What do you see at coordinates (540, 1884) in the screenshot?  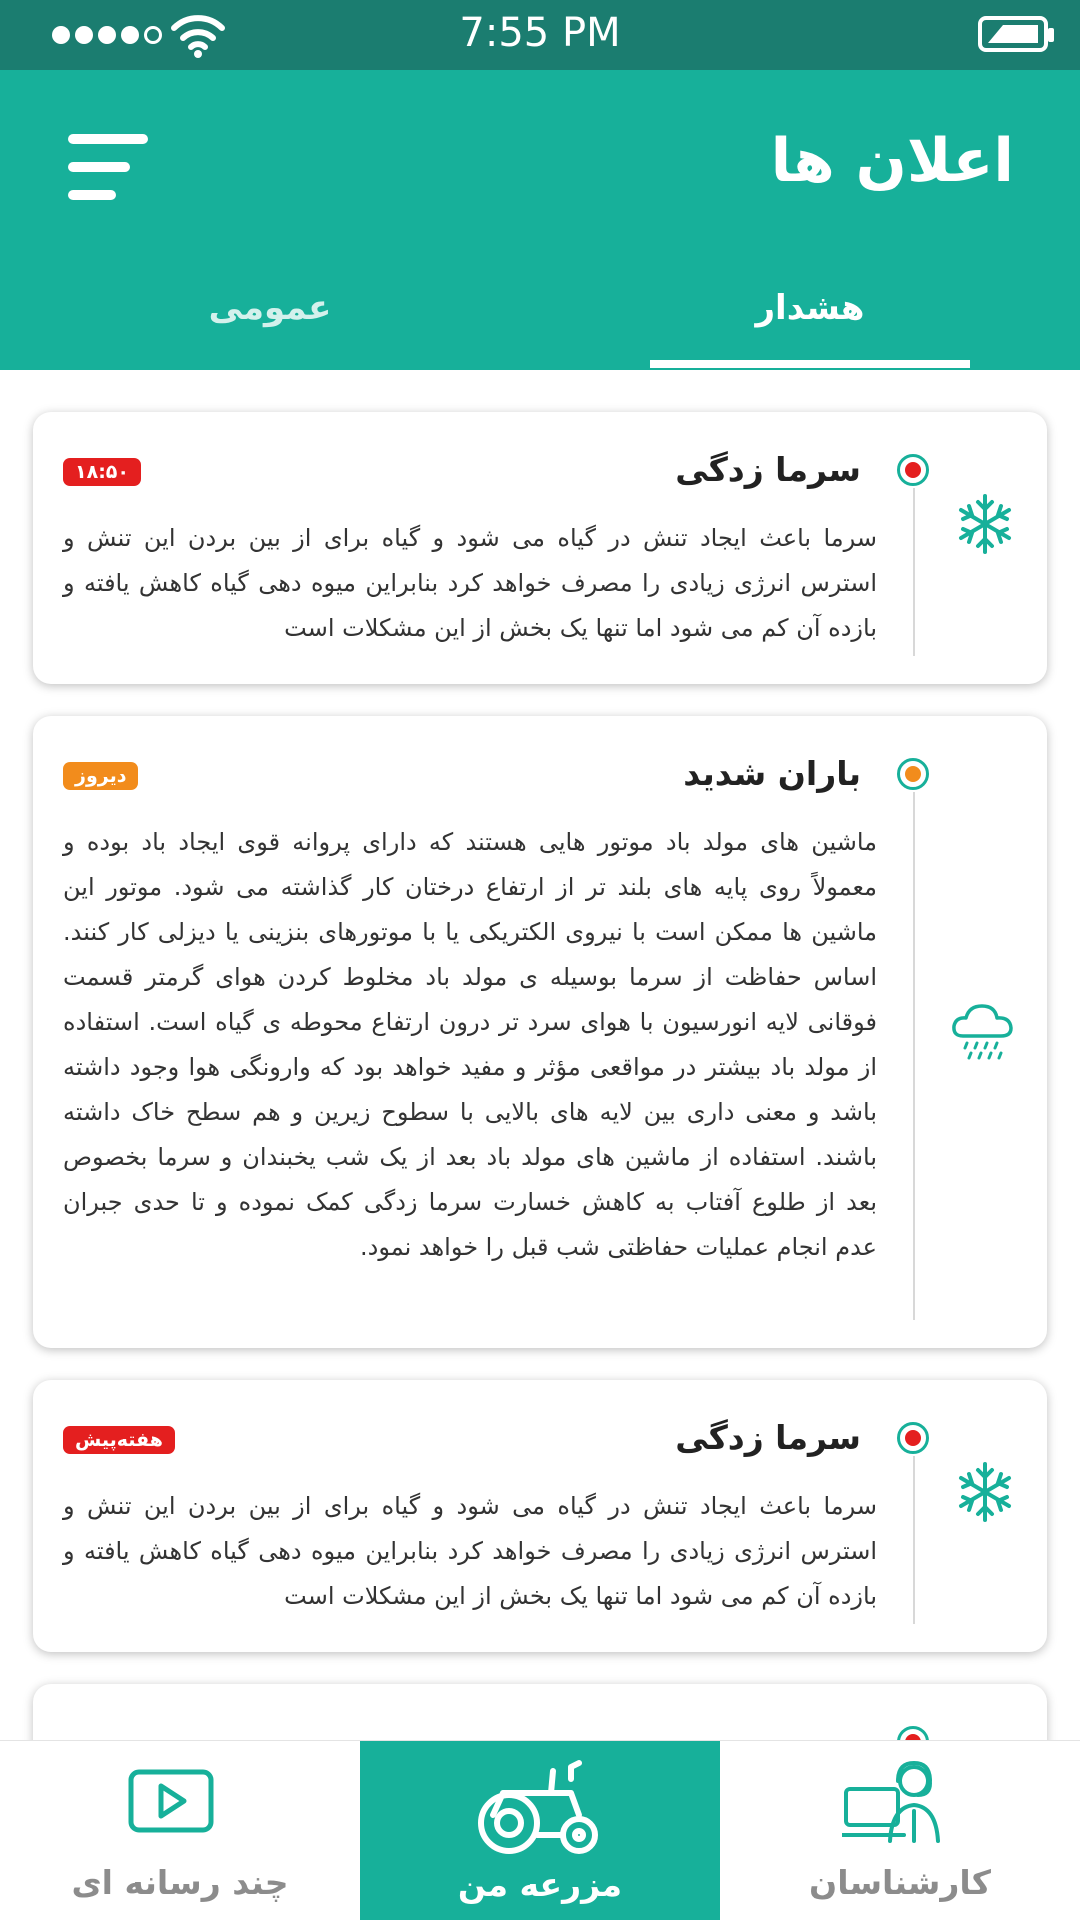 I see `nav-label: مزرعه من` at bounding box center [540, 1884].